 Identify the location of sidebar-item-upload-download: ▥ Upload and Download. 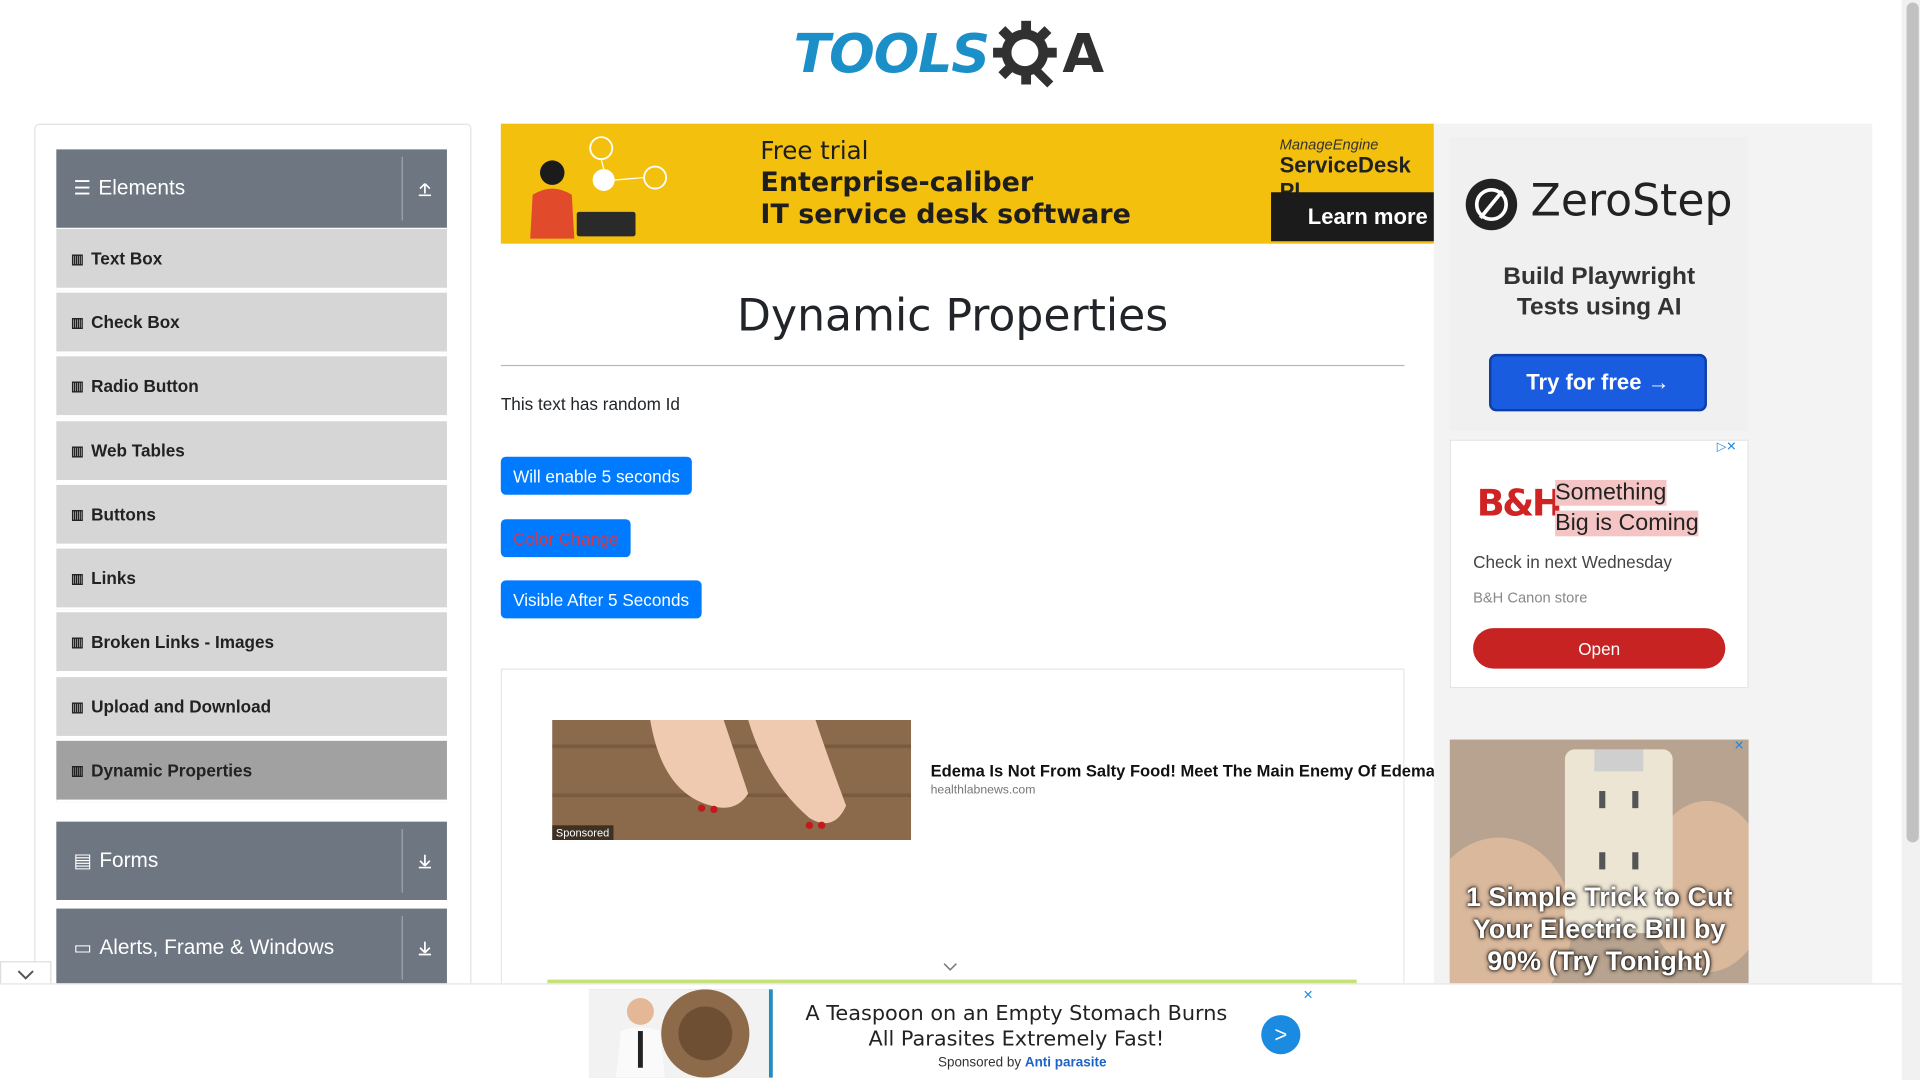
(251, 708).